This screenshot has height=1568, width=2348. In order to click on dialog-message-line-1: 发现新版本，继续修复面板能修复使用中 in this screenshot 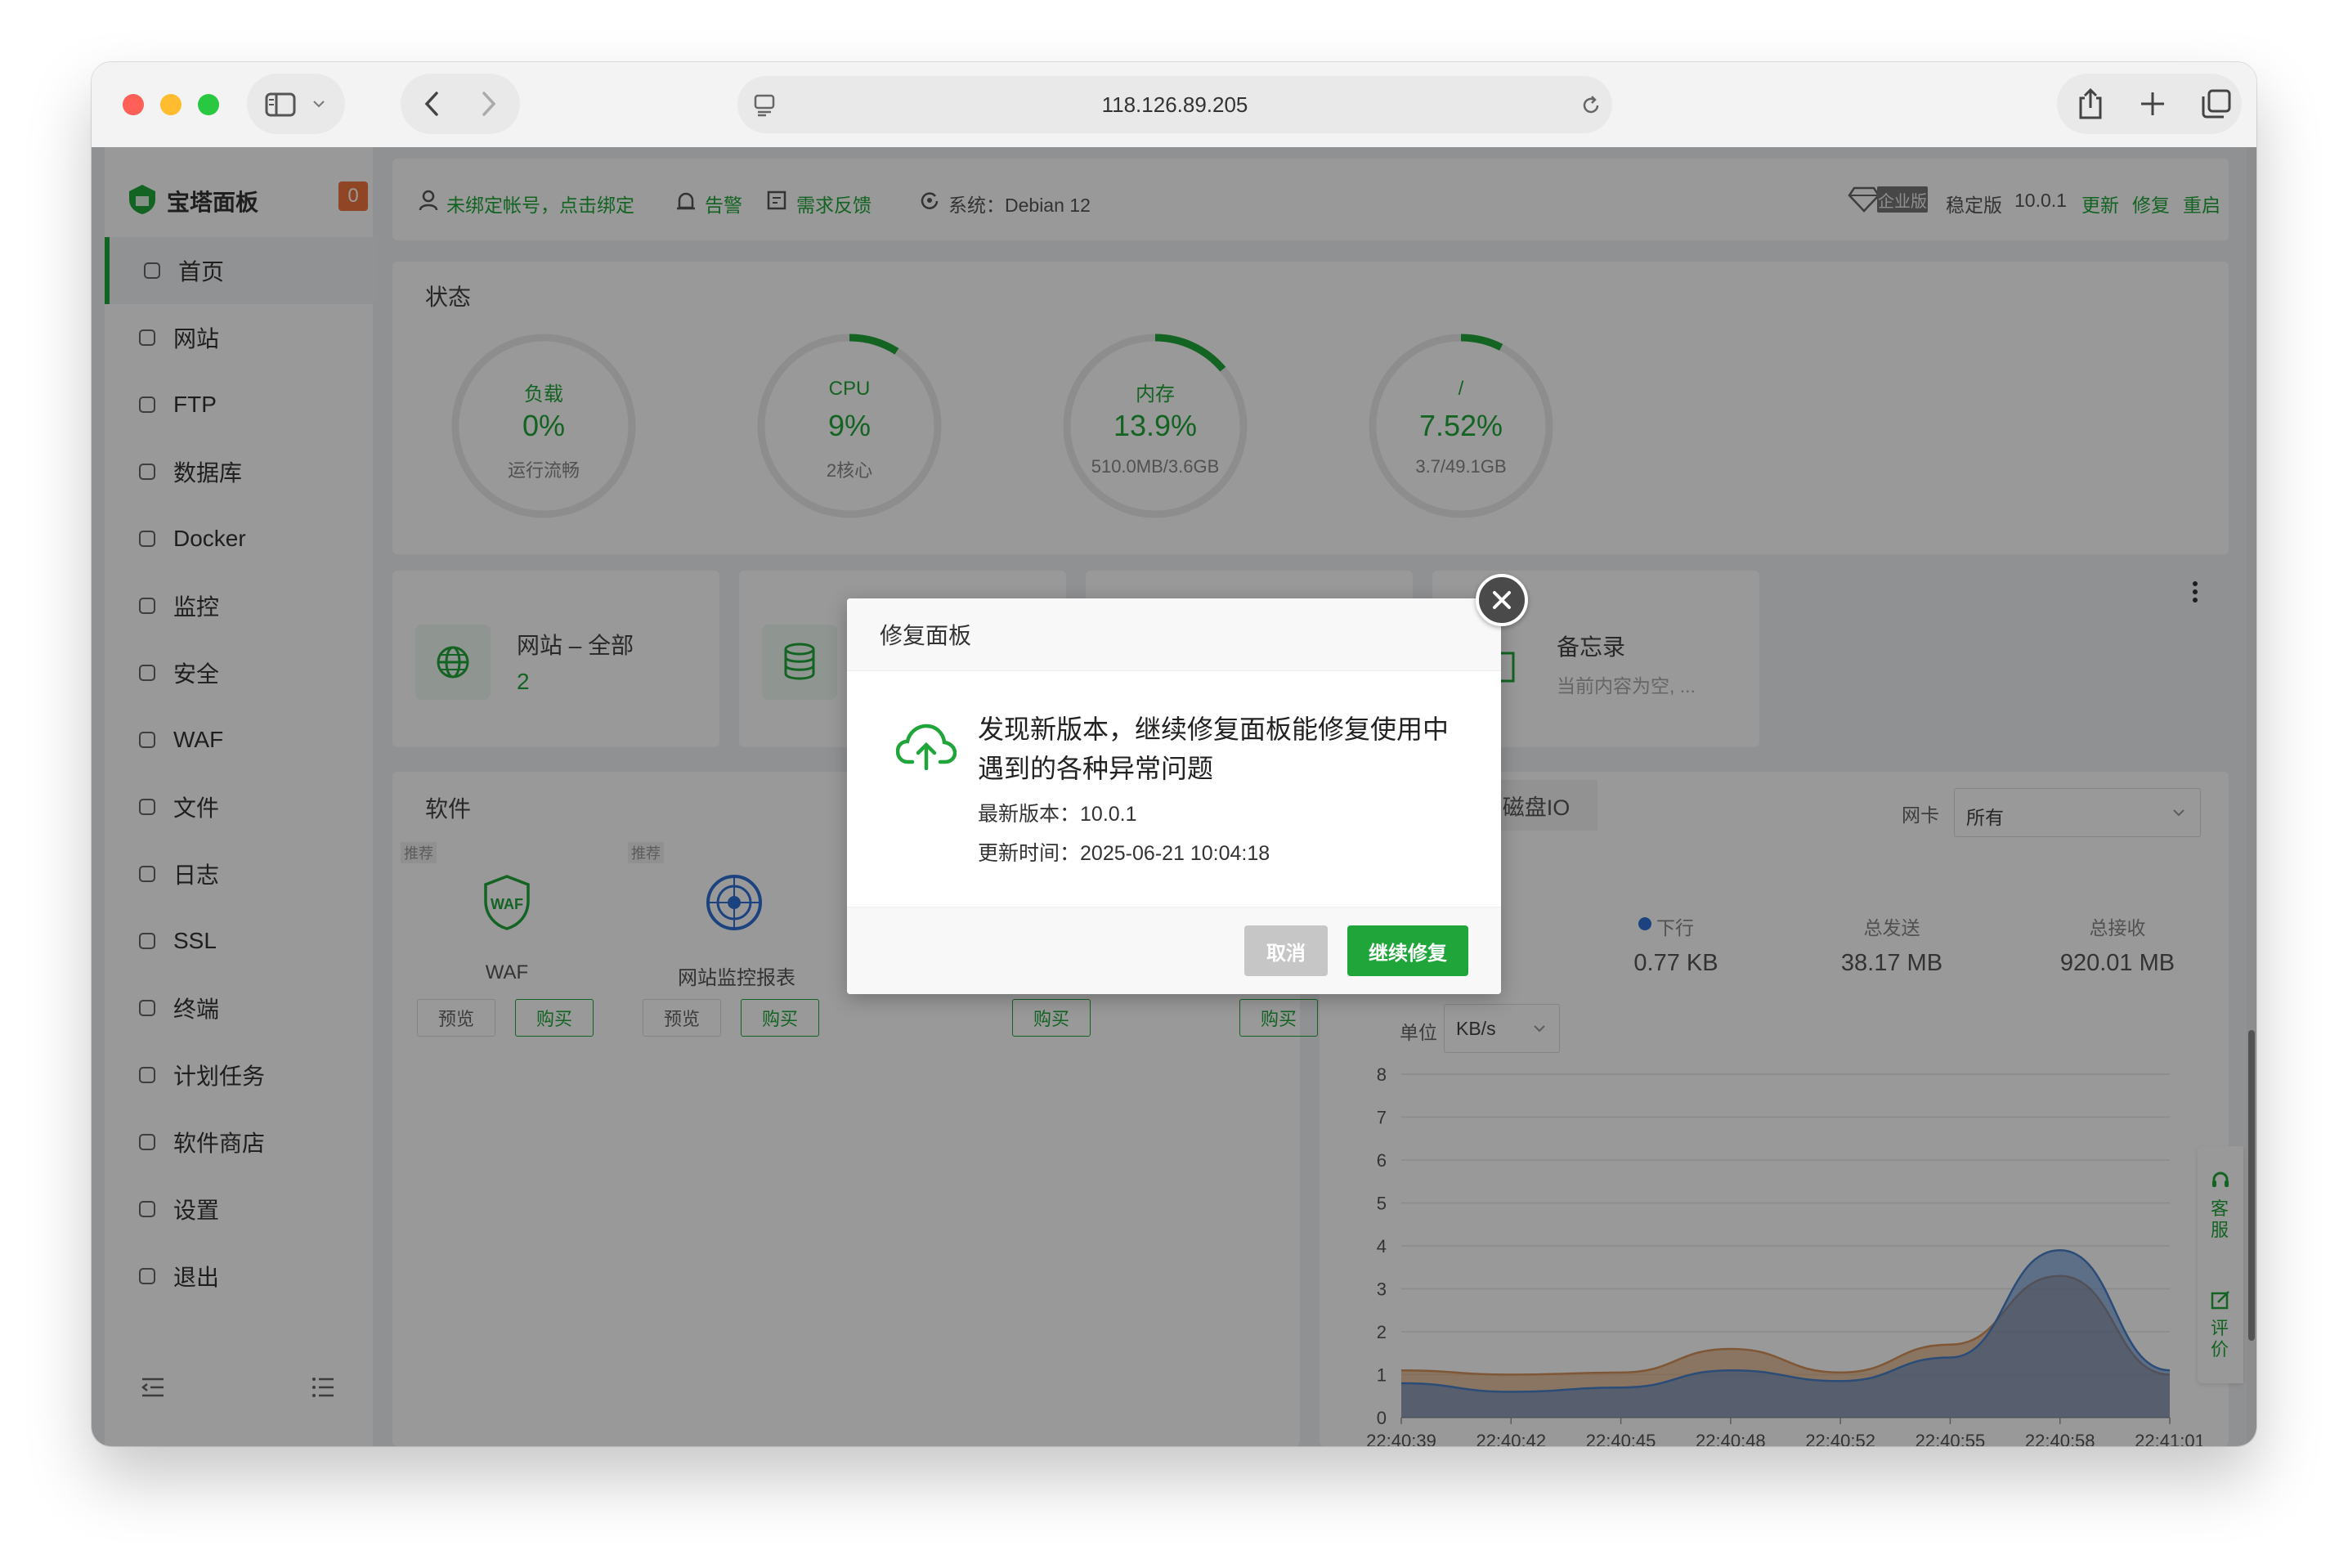, I will do `click(1214, 729)`.